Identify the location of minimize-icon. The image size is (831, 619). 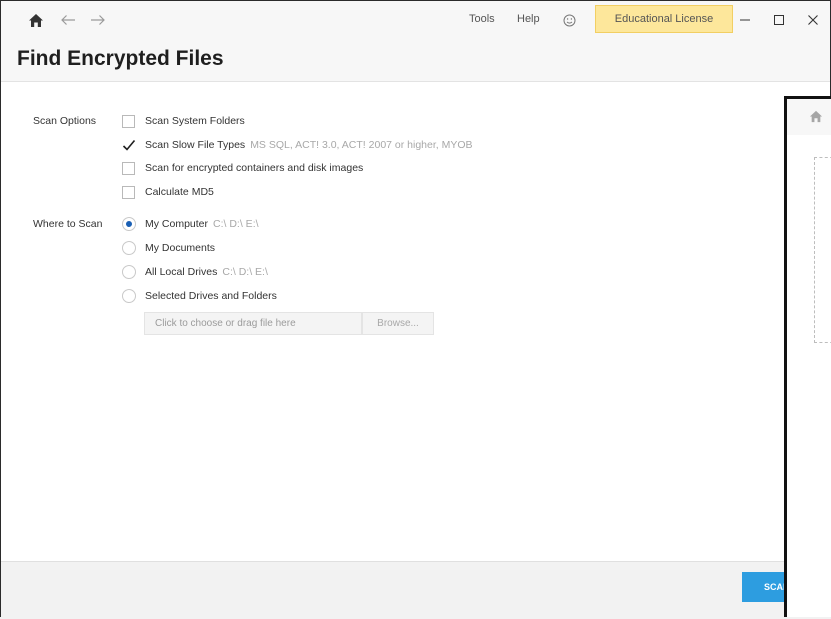
(745, 20).